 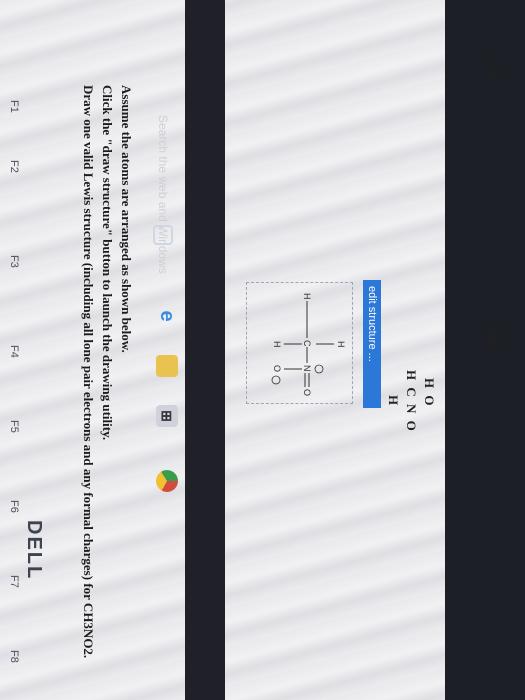 What do you see at coordinates (14, 506) in the screenshot?
I see `key-f6: F6` at bounding box center [14, 506].